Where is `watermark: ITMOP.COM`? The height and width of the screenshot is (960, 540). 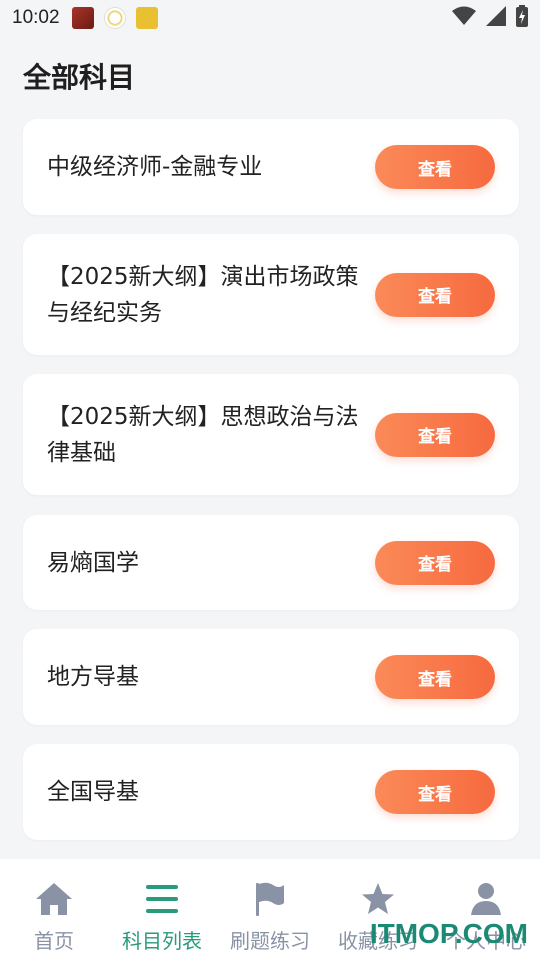 watermark: ITMOP.COM is located at coordinates (448, 933).